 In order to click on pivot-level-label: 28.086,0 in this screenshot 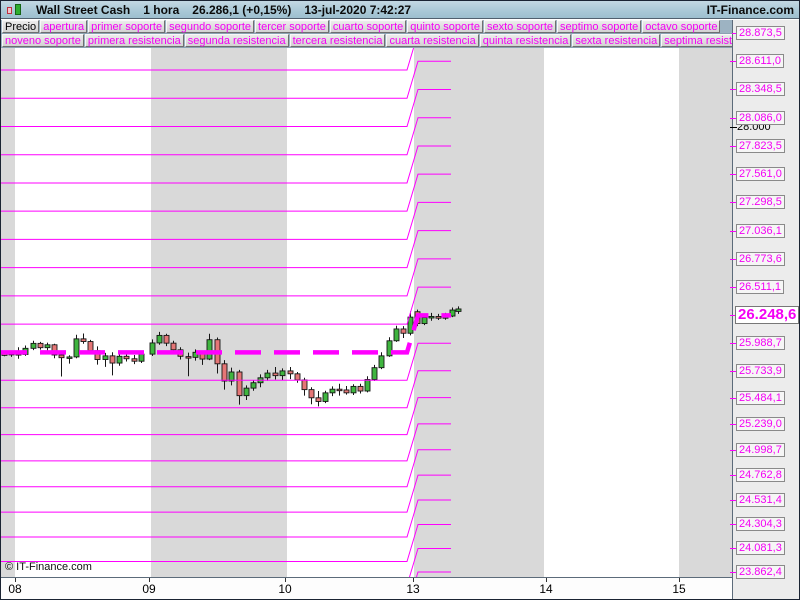, I will do `click(760, 118)`.